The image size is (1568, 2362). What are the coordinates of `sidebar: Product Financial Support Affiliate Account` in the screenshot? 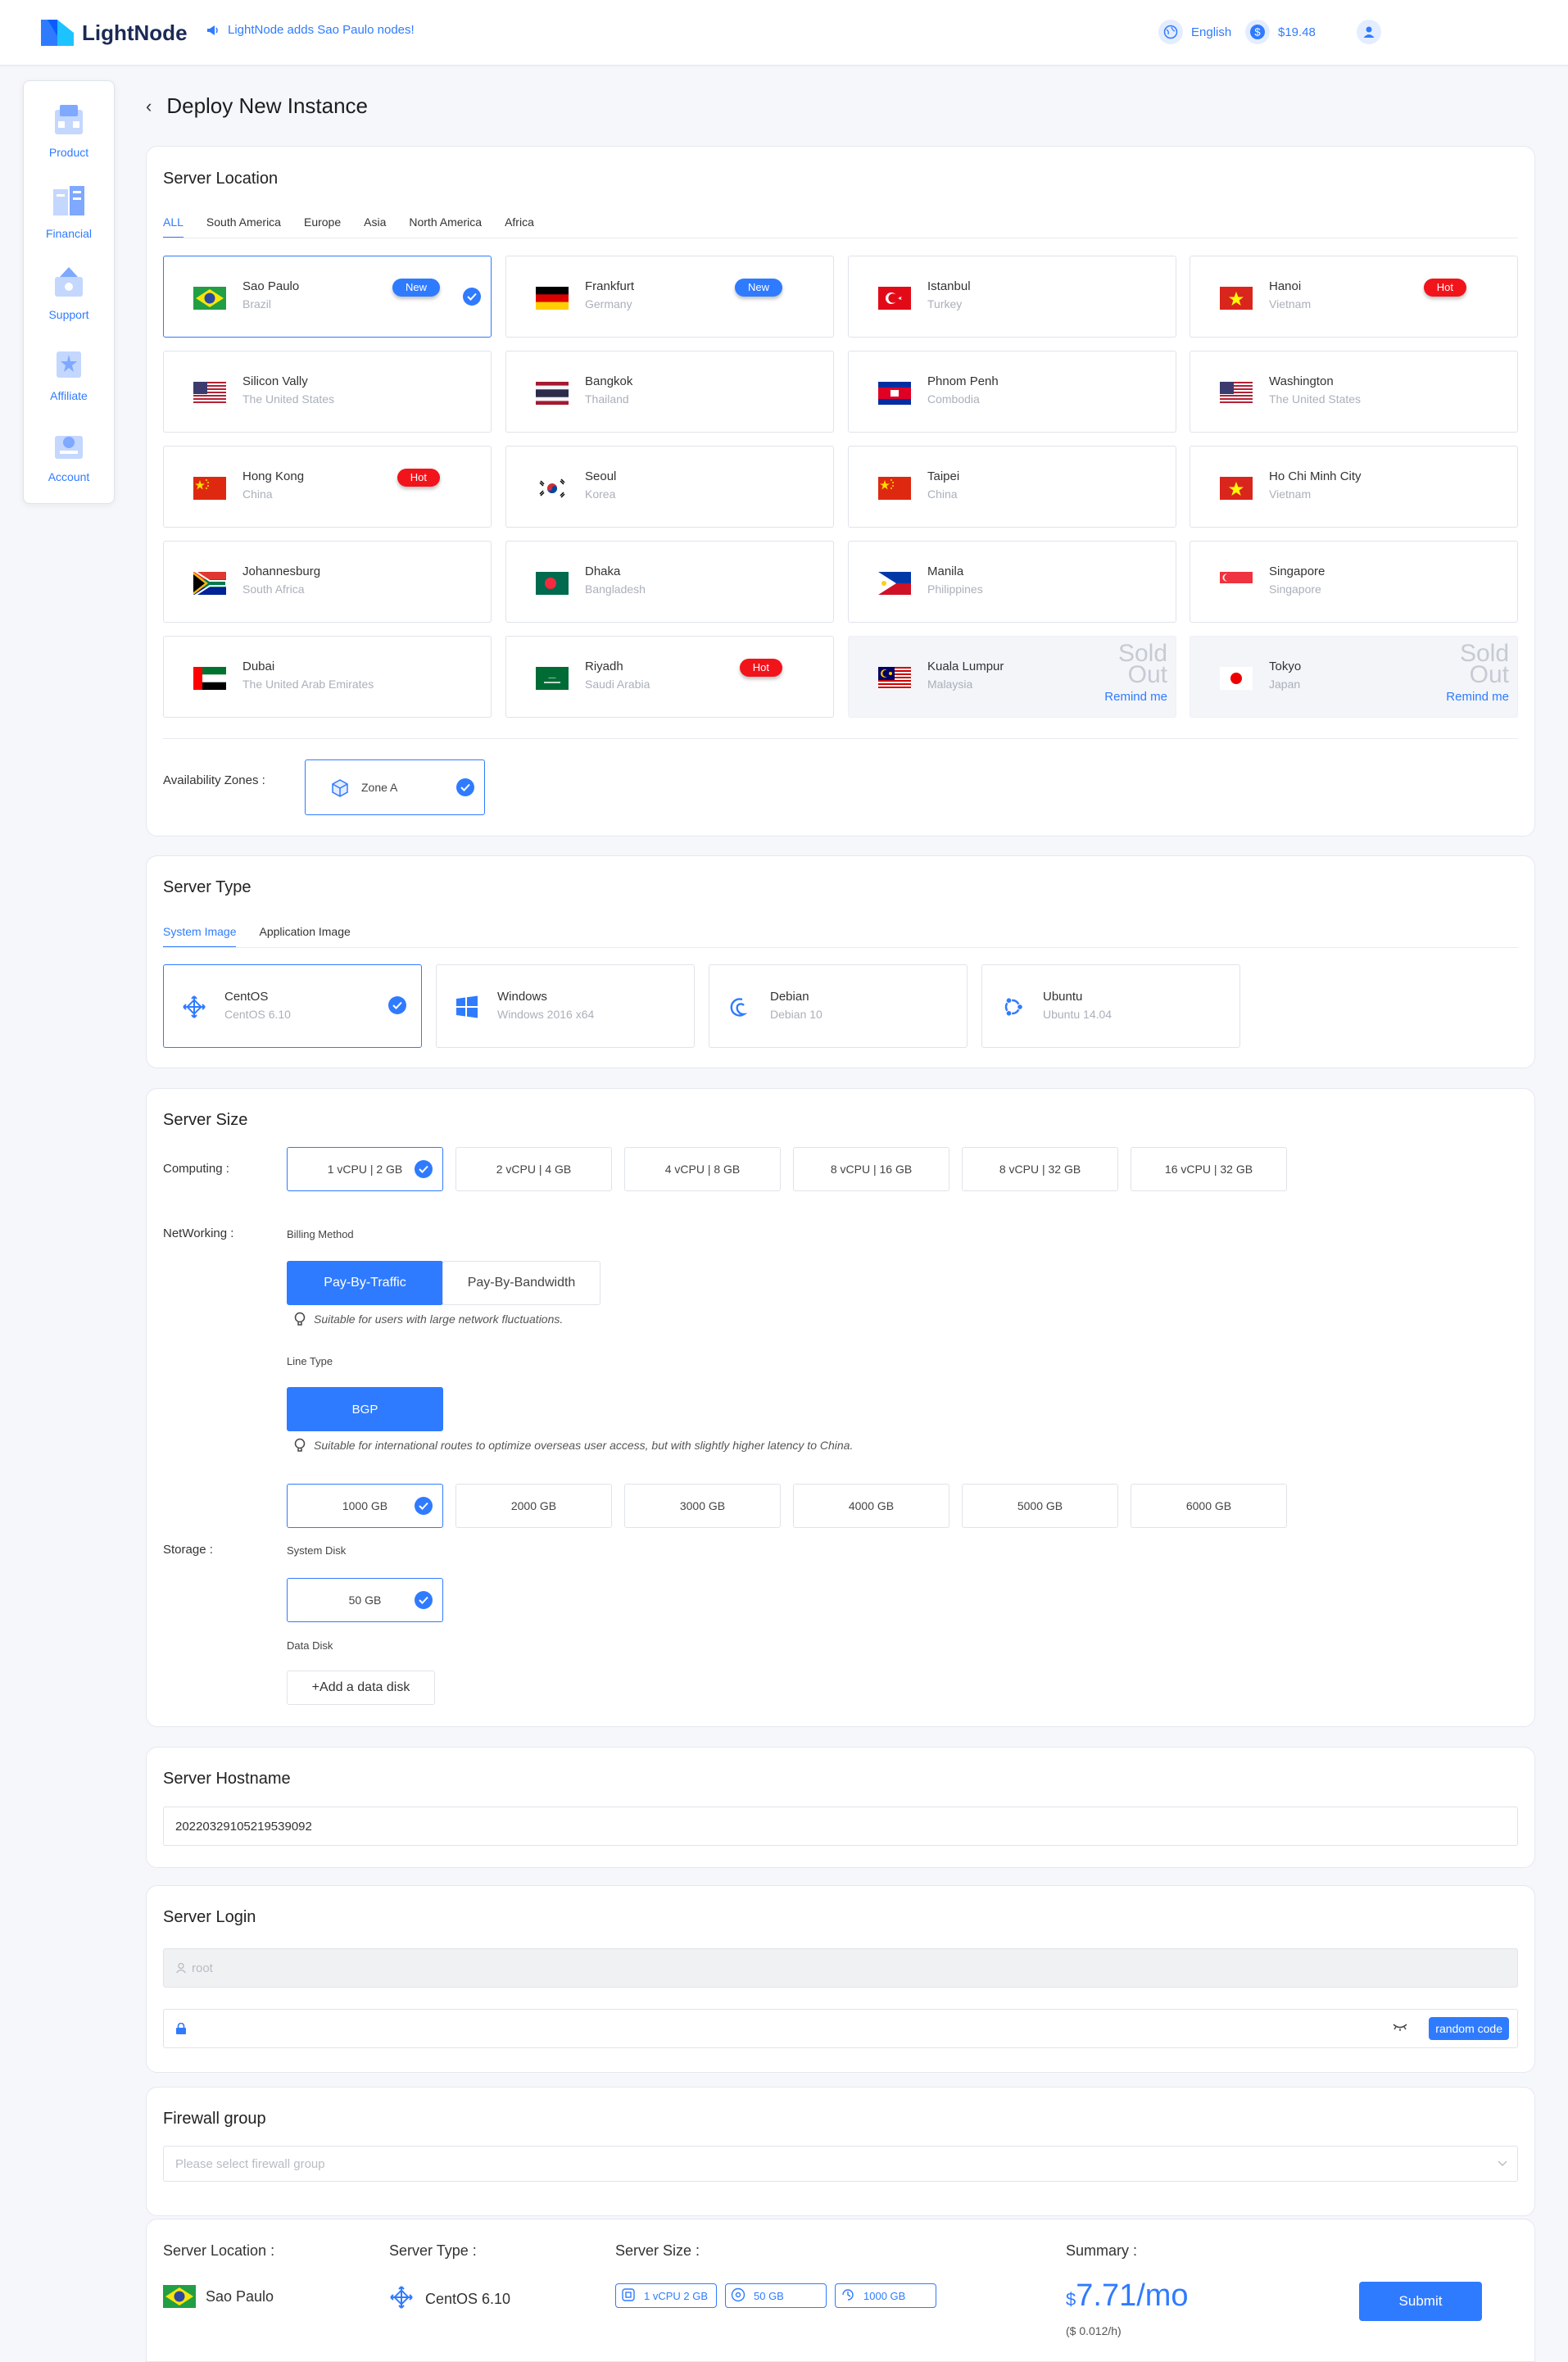 It's located at (69, 292).